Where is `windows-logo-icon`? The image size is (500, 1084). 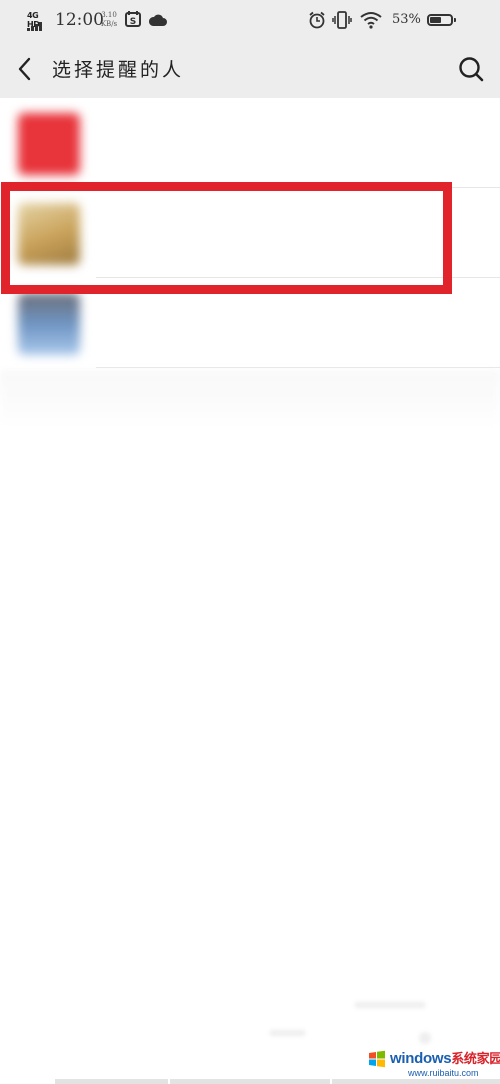 windows-logo-icon is located at coordinates (377, 1059).